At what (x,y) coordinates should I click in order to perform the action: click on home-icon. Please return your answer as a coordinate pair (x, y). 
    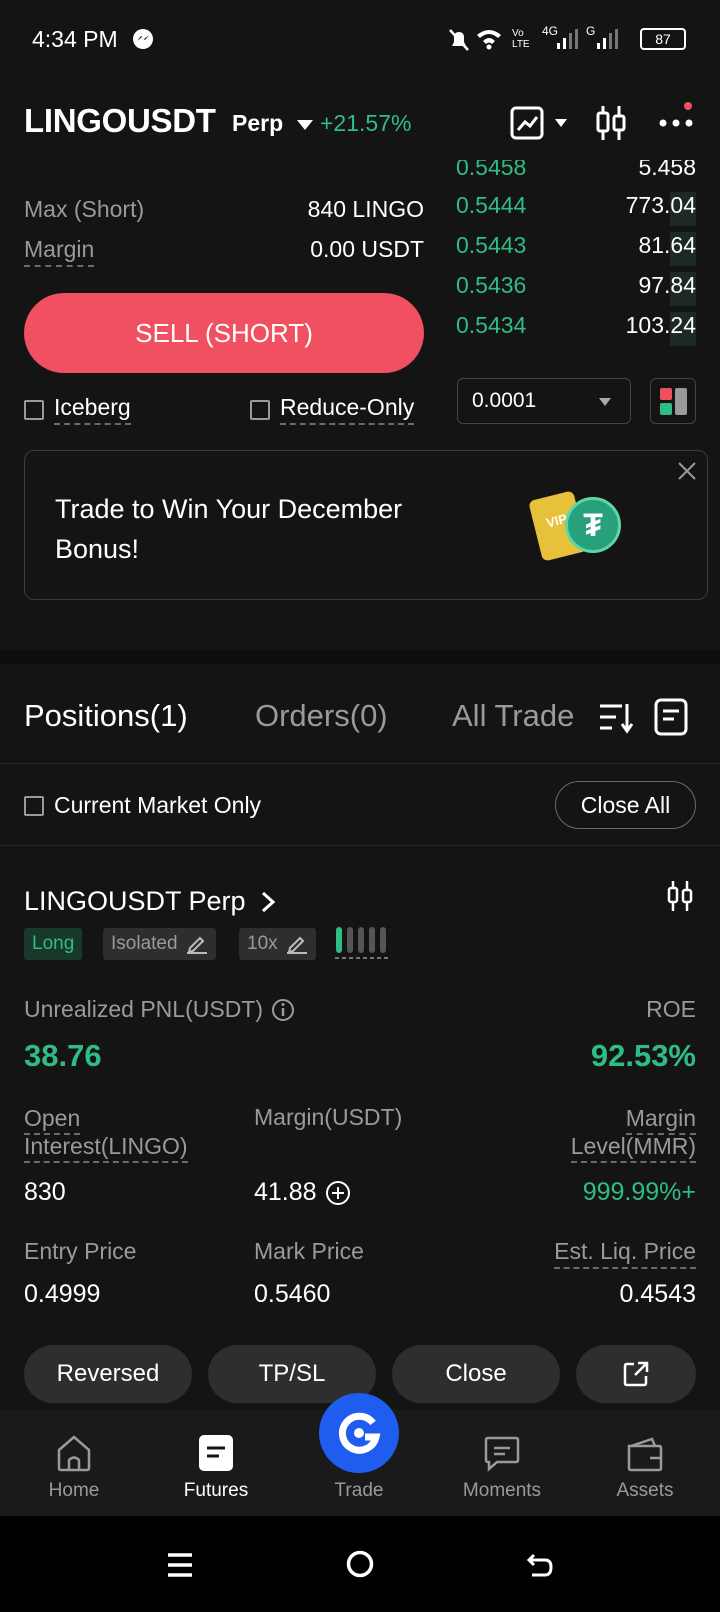
    Looking at the image, I should click on (74, 1453).